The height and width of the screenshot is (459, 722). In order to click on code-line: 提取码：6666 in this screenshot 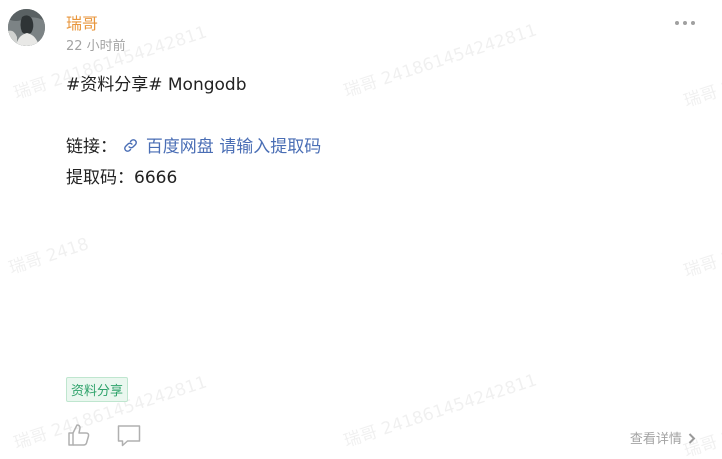, I will do `click(121, 175)`.